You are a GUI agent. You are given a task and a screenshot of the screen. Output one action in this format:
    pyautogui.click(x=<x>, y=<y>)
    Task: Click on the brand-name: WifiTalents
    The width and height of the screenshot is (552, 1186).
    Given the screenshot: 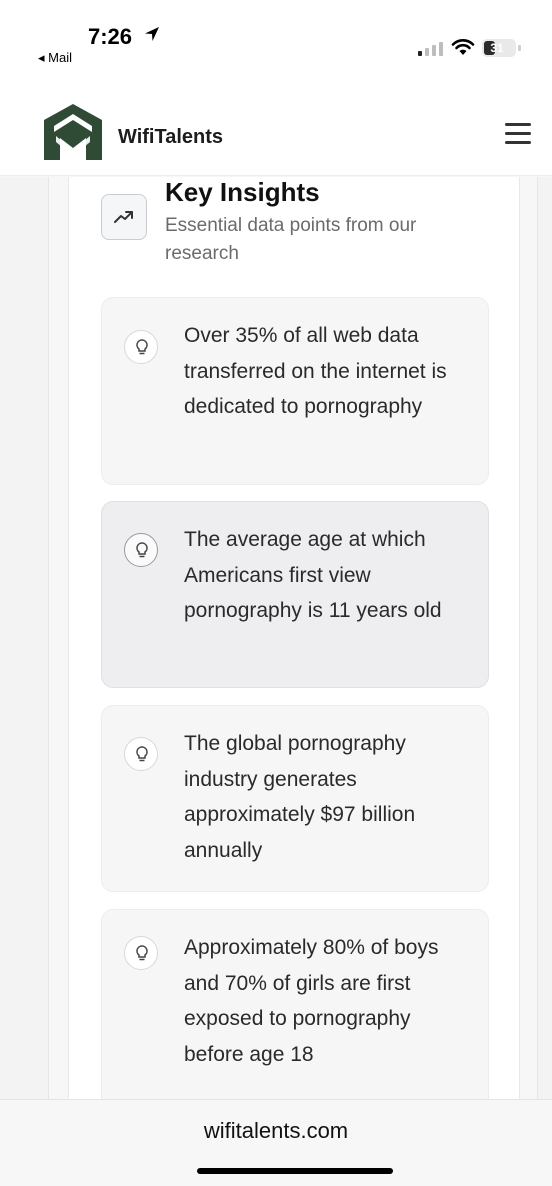 What is the action you would take?
    pyautogui.click(x=170, y=137)
    